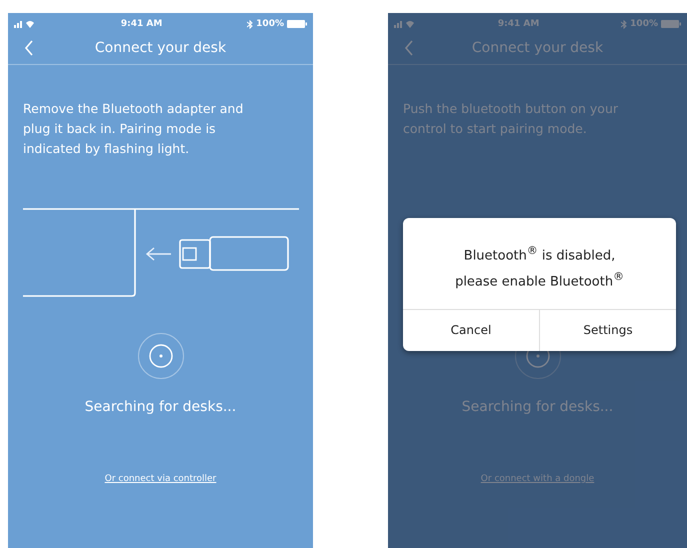 Image resolution: width=687 pixels, height=548 pixels. What do you see at coordinates (471, 330) in the screenshot?
I see `dialog-button: Cancel` at bounding box center [471, 330].